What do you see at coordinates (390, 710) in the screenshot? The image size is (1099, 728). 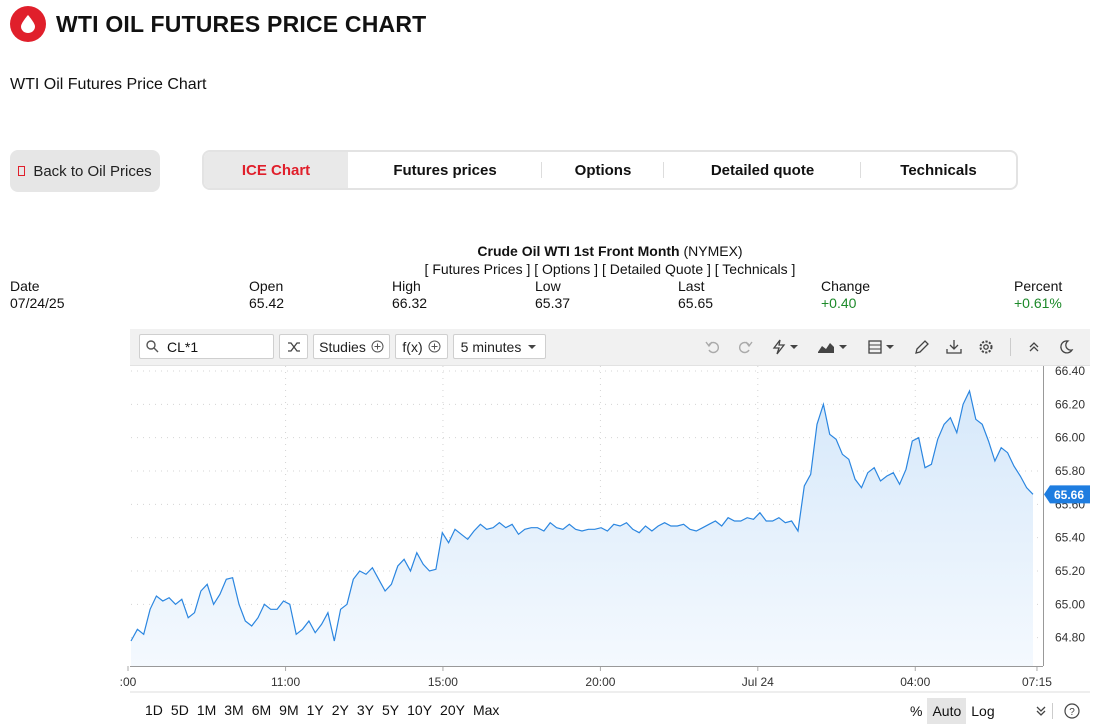 I see `range-5y: 5Y` at bounding box center [390, 710].